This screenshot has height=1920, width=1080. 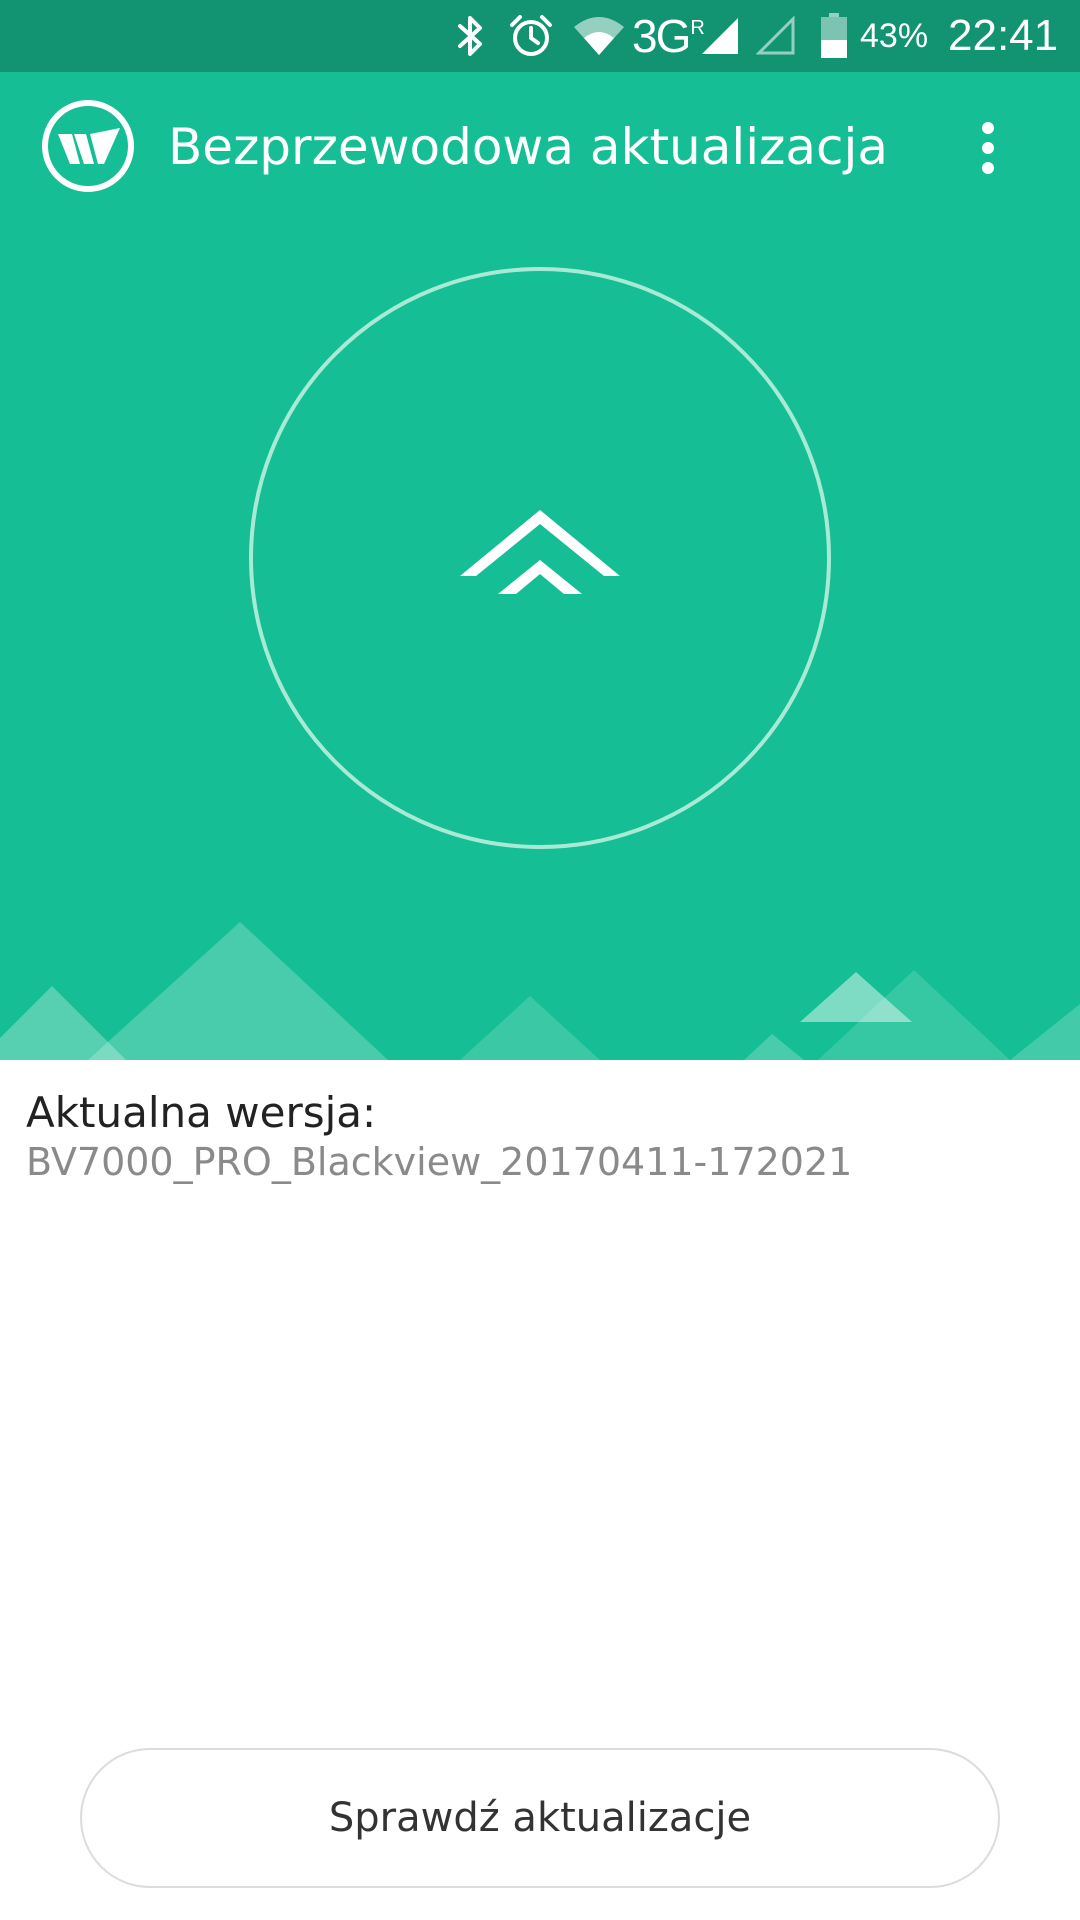 I want to click on wireless-update-logo-icon, so click(x=88, y=146).